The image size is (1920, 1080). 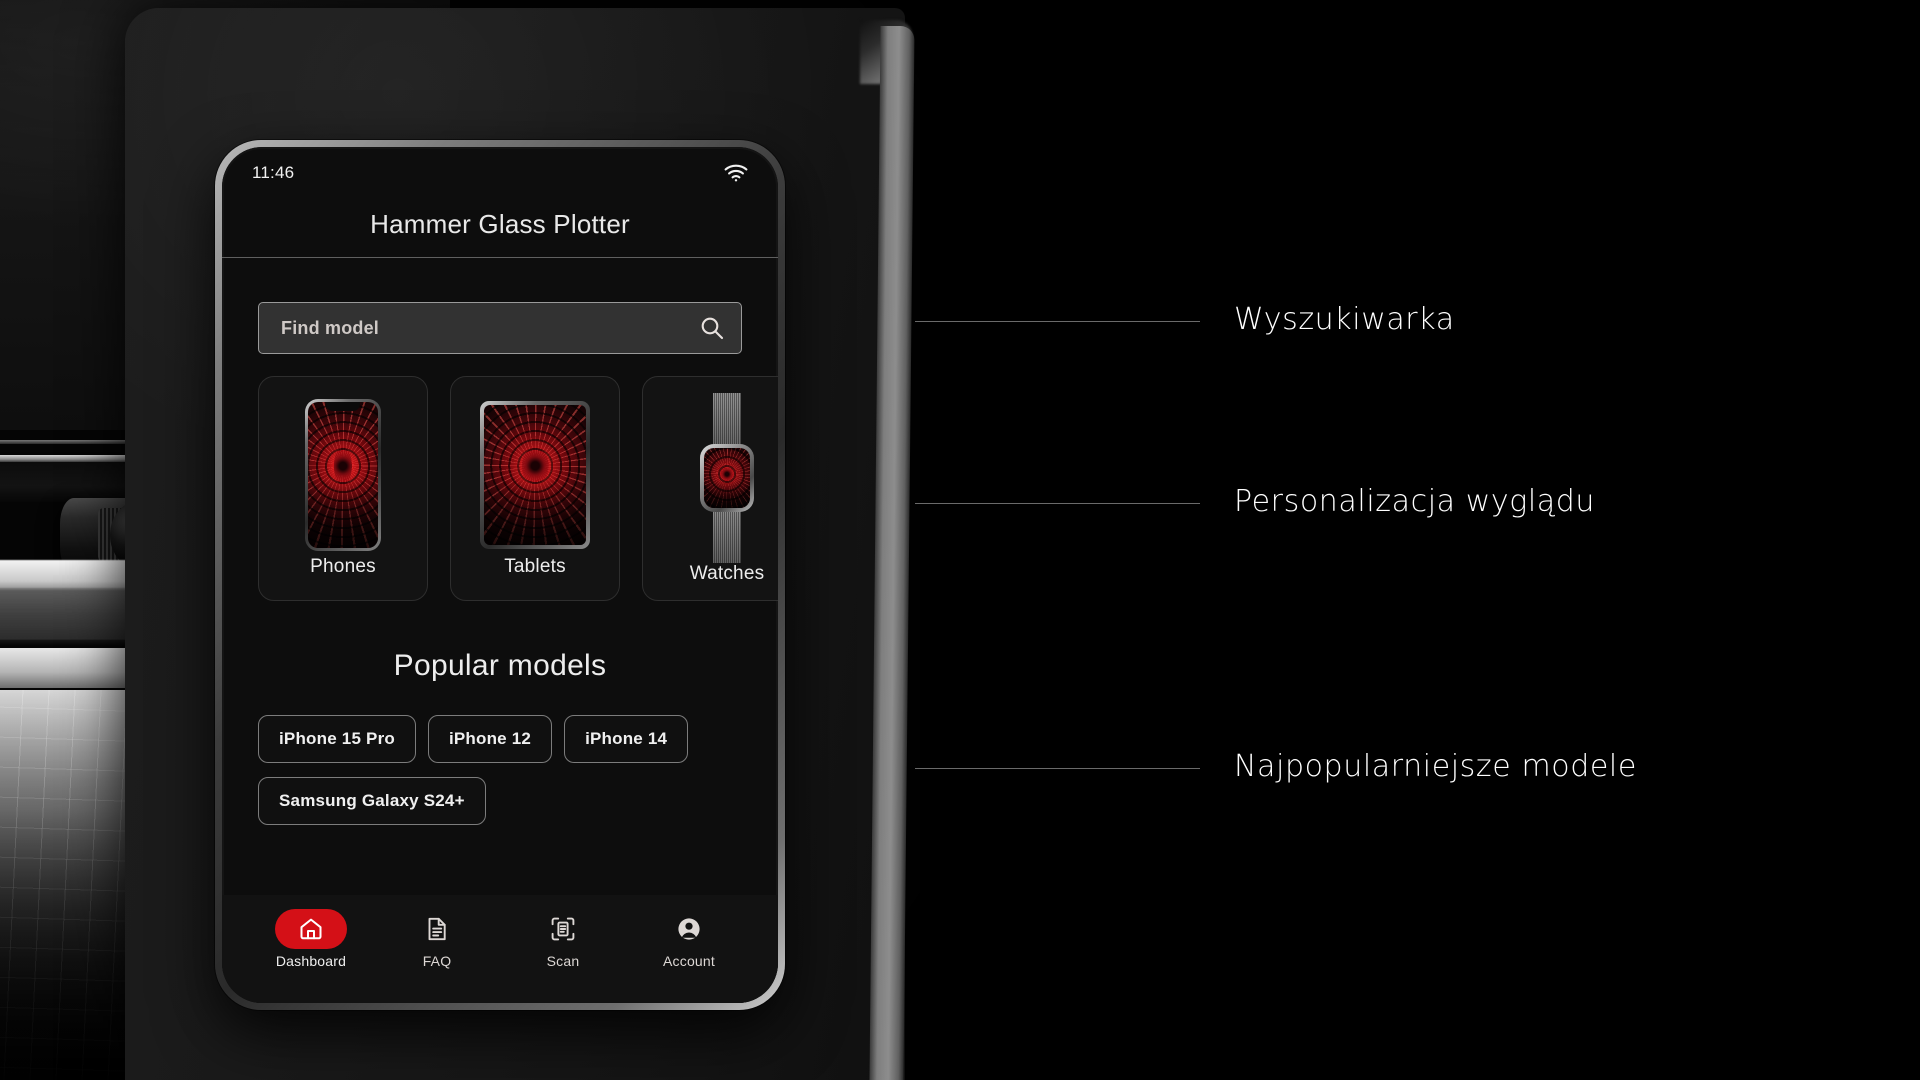 I want to click on category-label: Watches, so click(x=727, y=573).